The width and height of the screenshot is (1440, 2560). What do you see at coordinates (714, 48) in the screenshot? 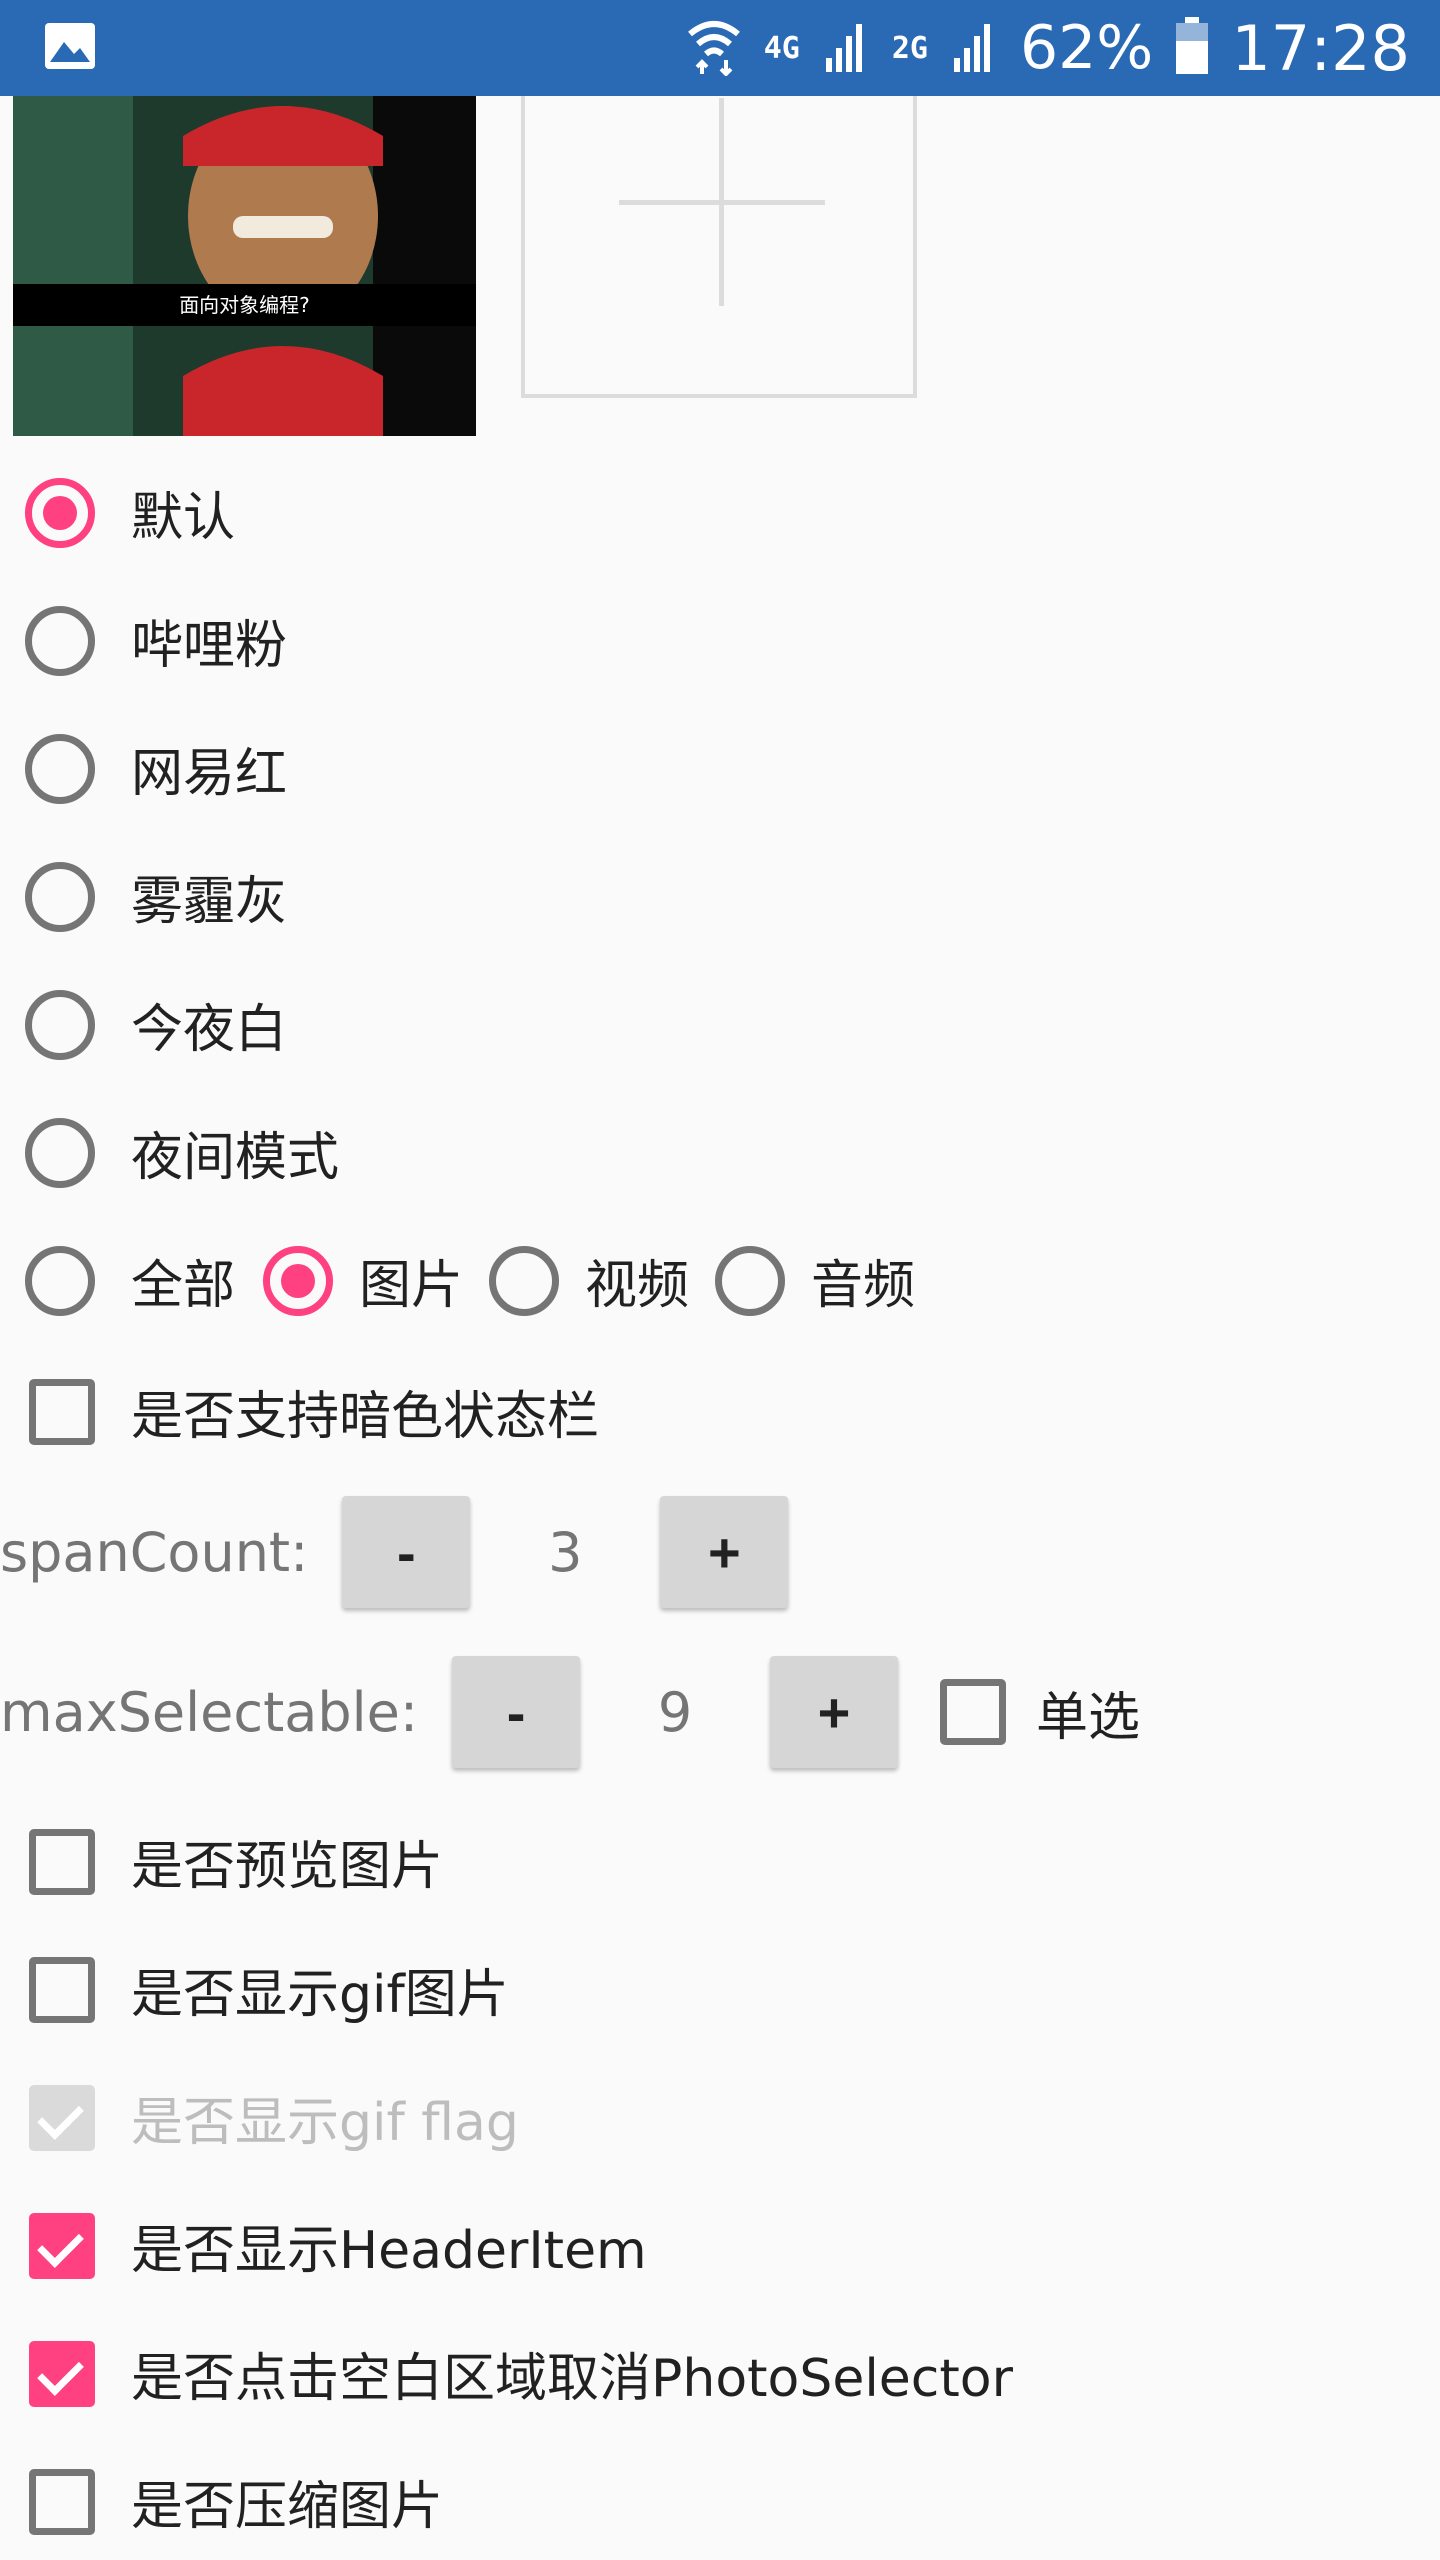
I see `wifi-icon` at bounding box center [714, 48].